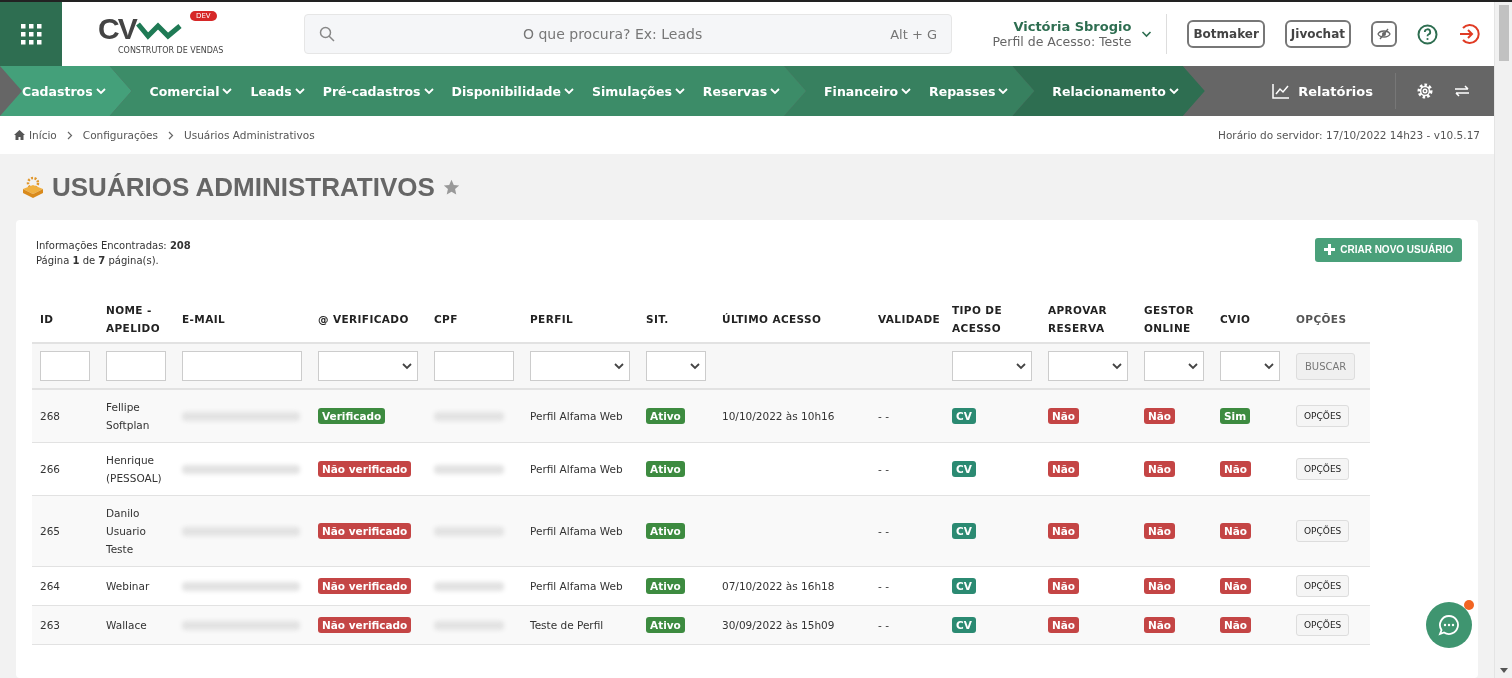 Image resolution: width=1512 pixels, height=678 pixels. What do you see at coordinates (35, 135) in the screenshot?
I see `breadcrumb-link: Início` at bounding box center [35, 135].